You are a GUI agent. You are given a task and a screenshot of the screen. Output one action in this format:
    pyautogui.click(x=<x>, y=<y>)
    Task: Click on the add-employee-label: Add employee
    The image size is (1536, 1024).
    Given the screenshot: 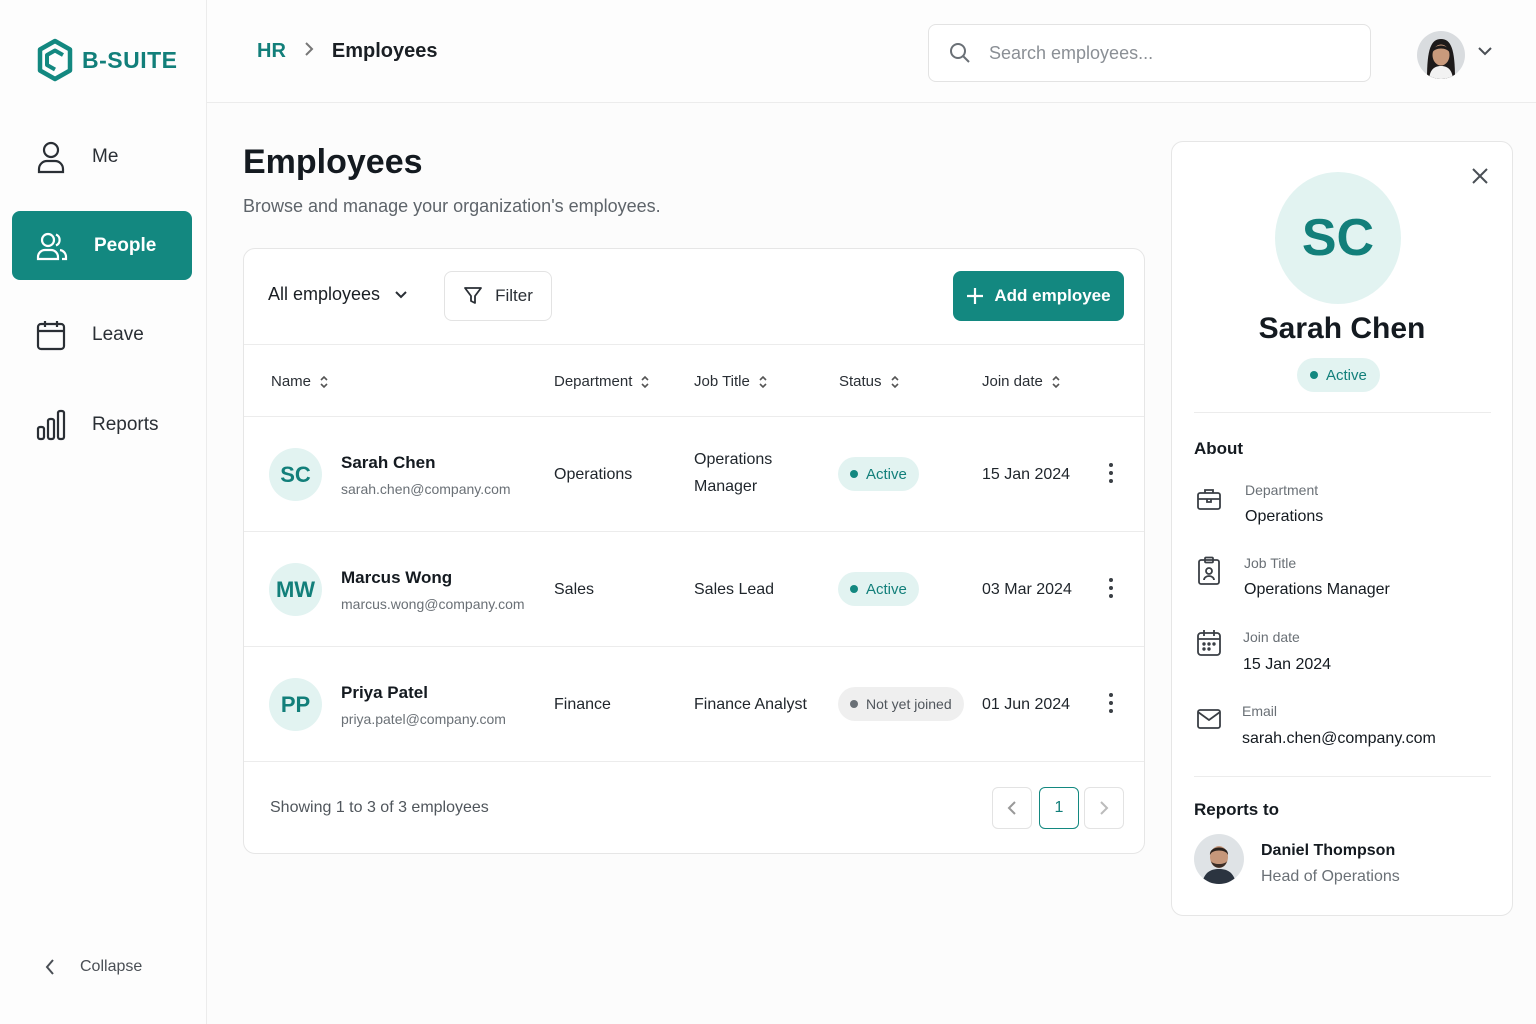 What is the action you would take?
    pyautogui.click(x=1052, y=295)
    